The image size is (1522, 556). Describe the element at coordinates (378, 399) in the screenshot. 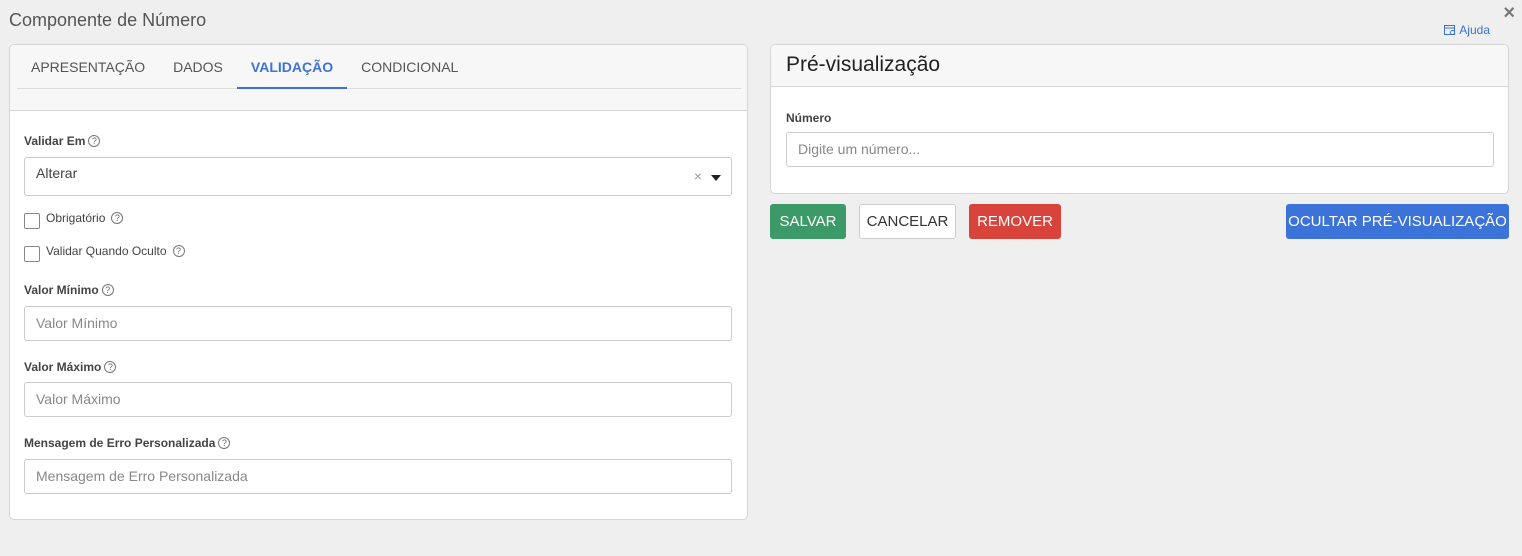

I see `max-value-input: Valor Máximo` at that location.